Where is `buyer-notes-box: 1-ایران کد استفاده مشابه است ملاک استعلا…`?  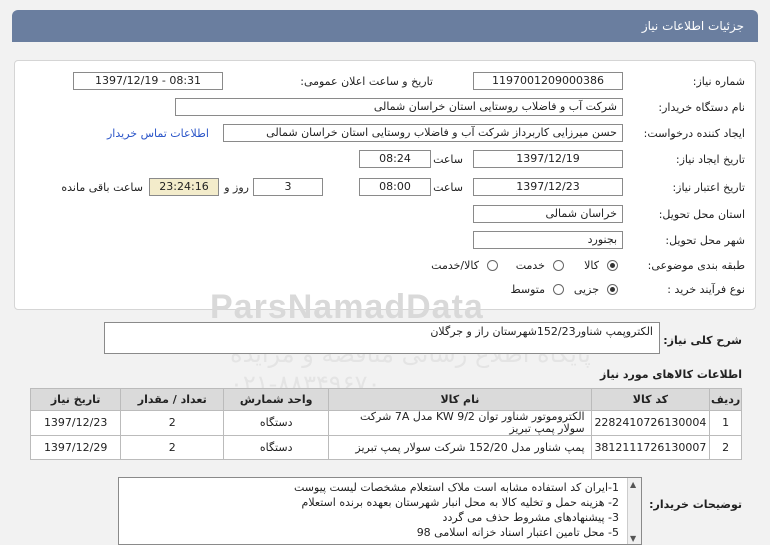
buyer-notes-box: 1-ایران کد استفاده مشابه است ملاک استعلا… is located at coordinates (380, 511).